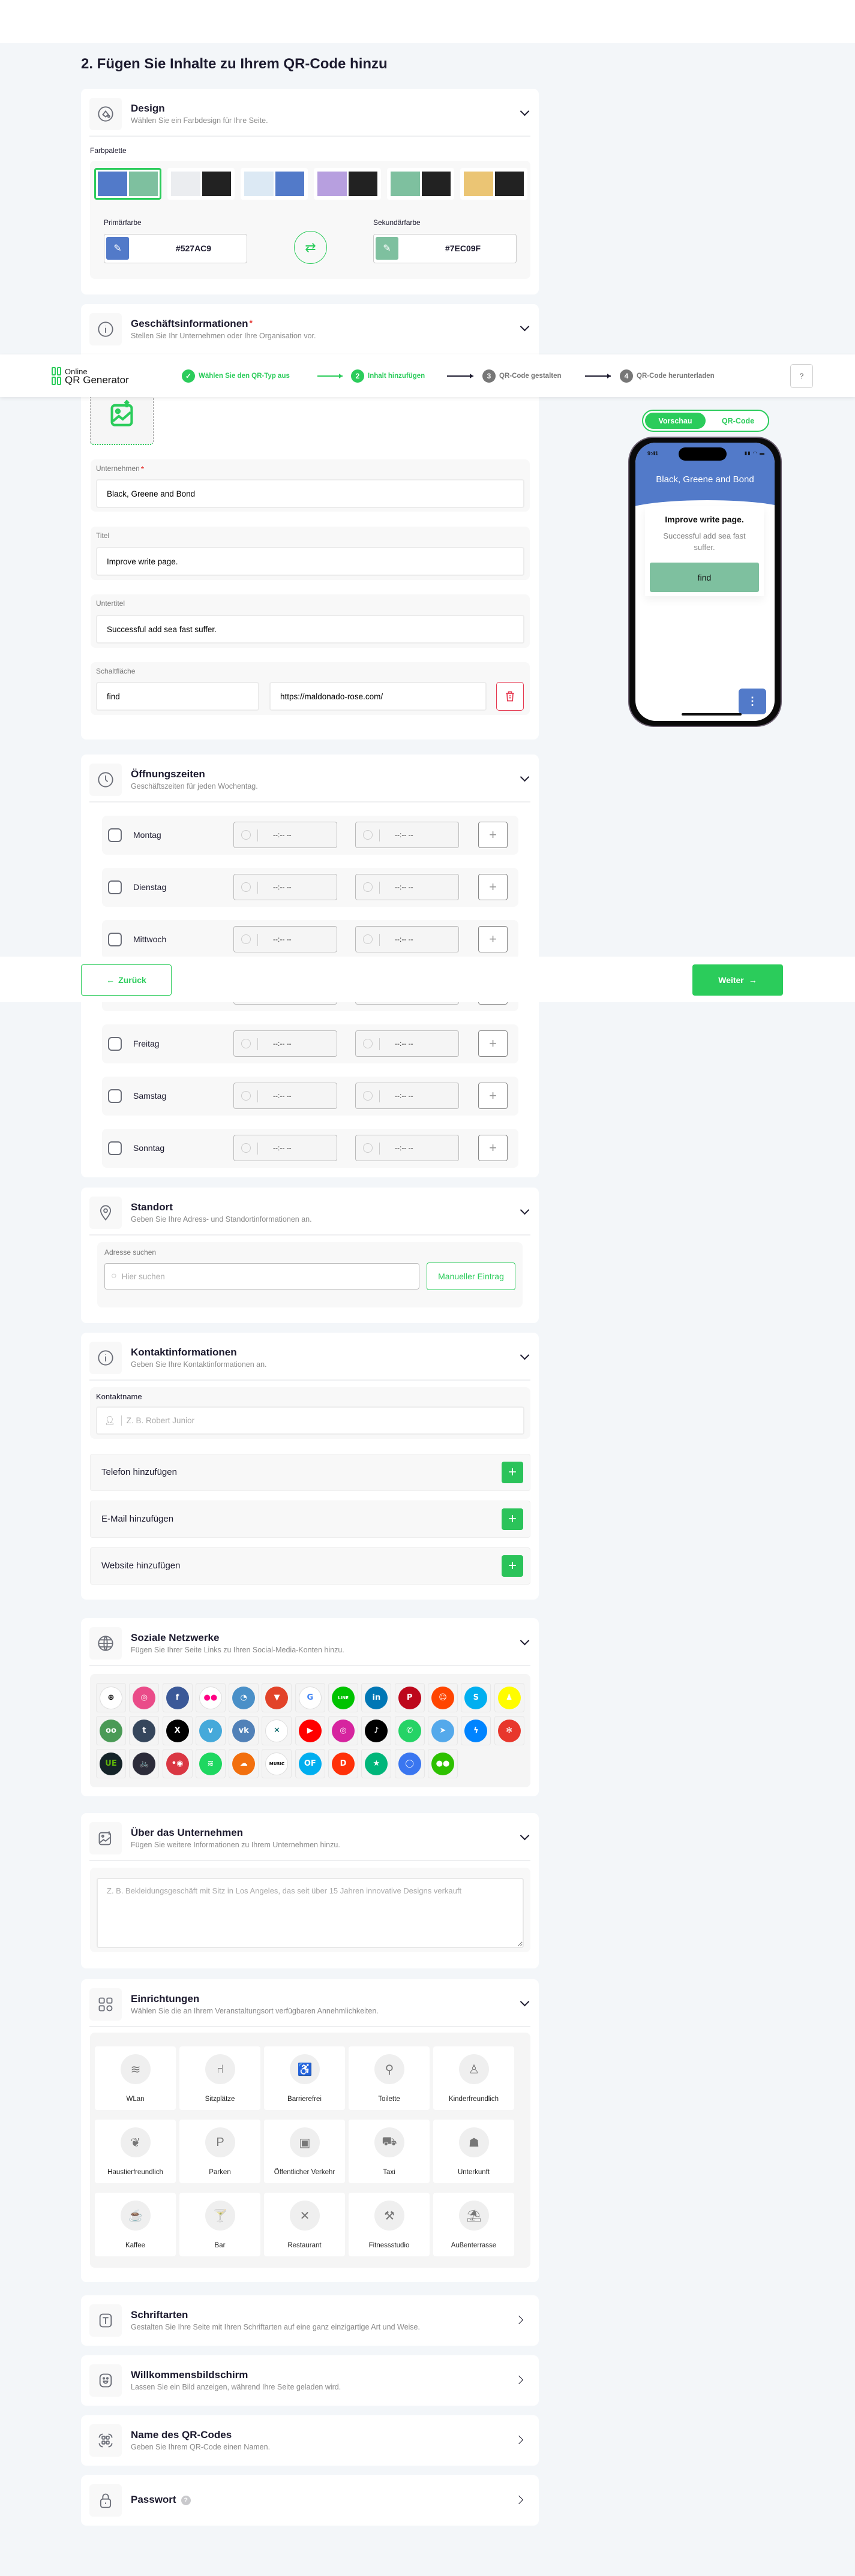  Describe the element at coordinates (676, 421) in the screenshot. I see `tab-preview: Vorschau` at that location.